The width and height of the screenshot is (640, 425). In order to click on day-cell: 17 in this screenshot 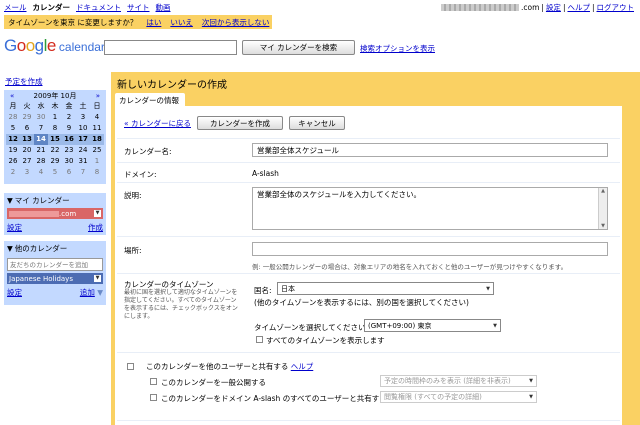, I will do `click(83, 139)`.